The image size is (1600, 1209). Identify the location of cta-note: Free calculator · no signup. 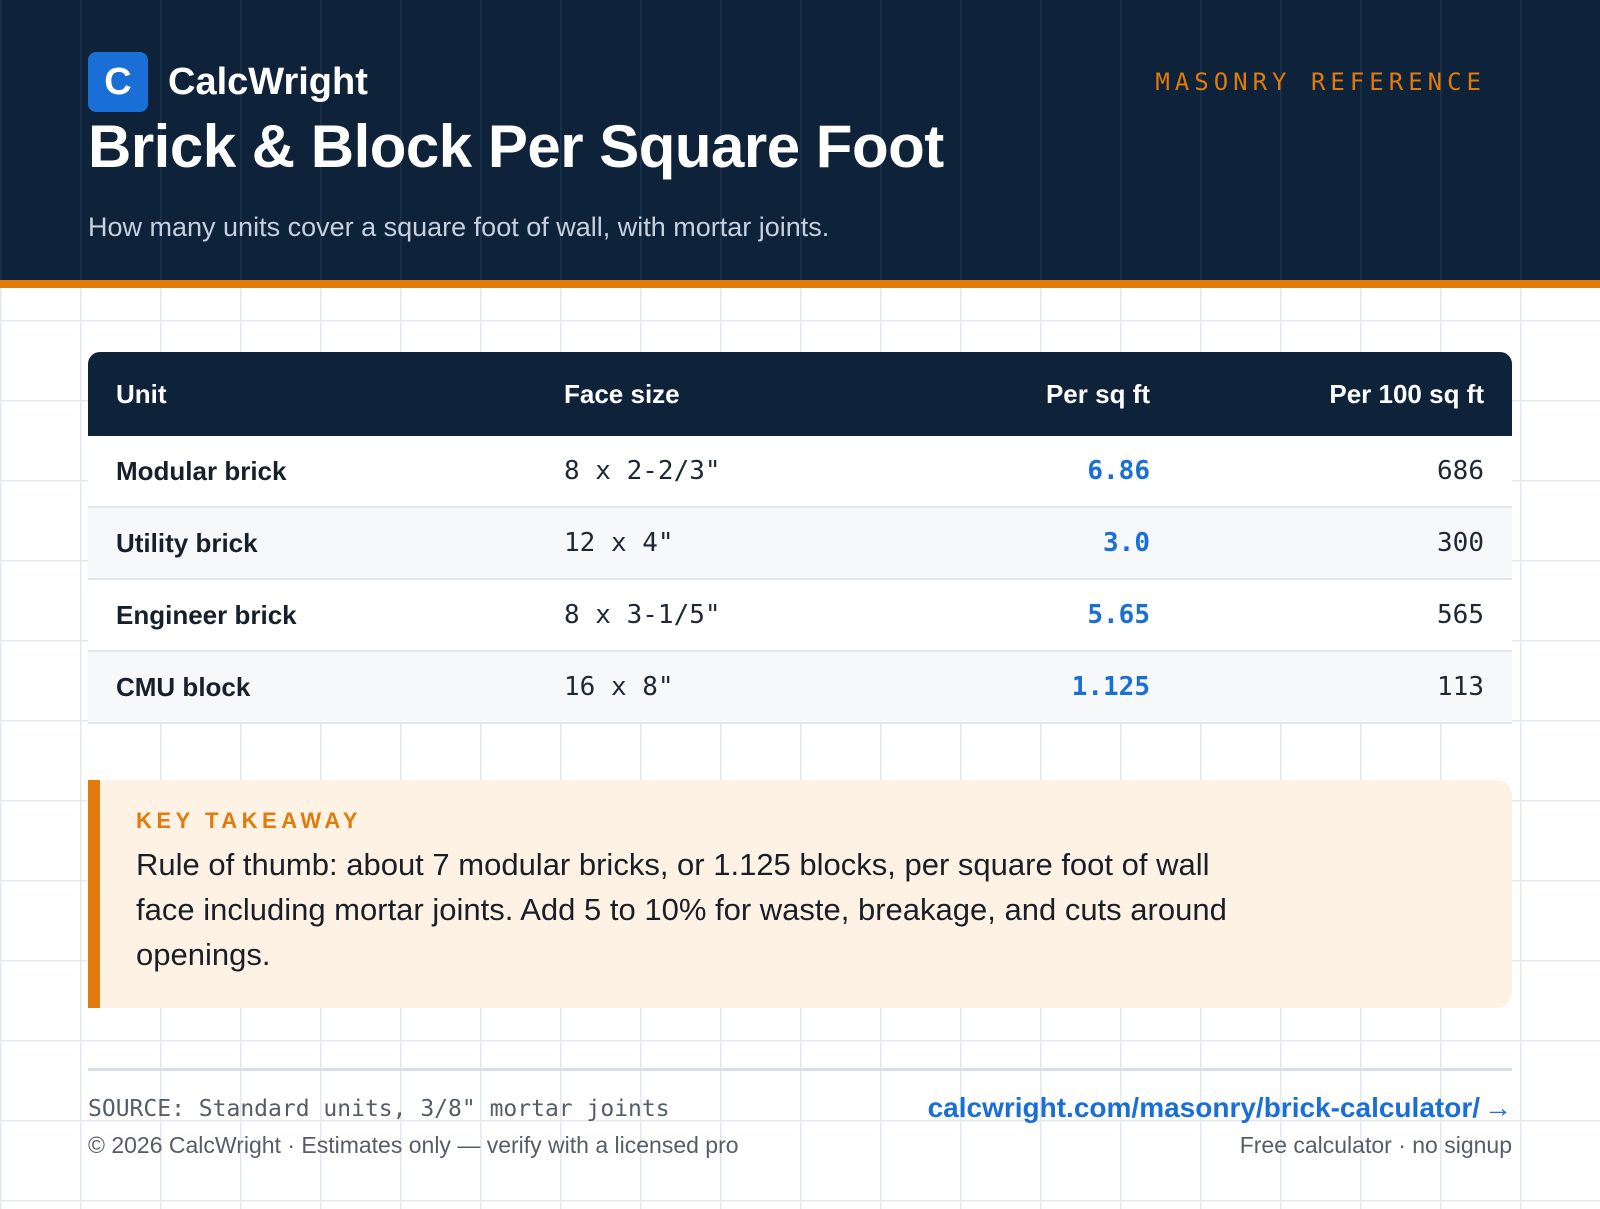
(1375, 1145).